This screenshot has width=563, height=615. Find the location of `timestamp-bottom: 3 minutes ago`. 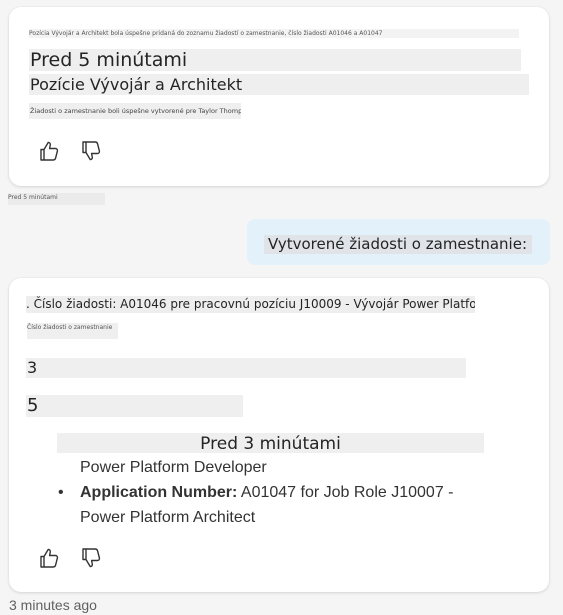

timestamp-bottom: 3 minutes ago is located at coordinates (53, 605).